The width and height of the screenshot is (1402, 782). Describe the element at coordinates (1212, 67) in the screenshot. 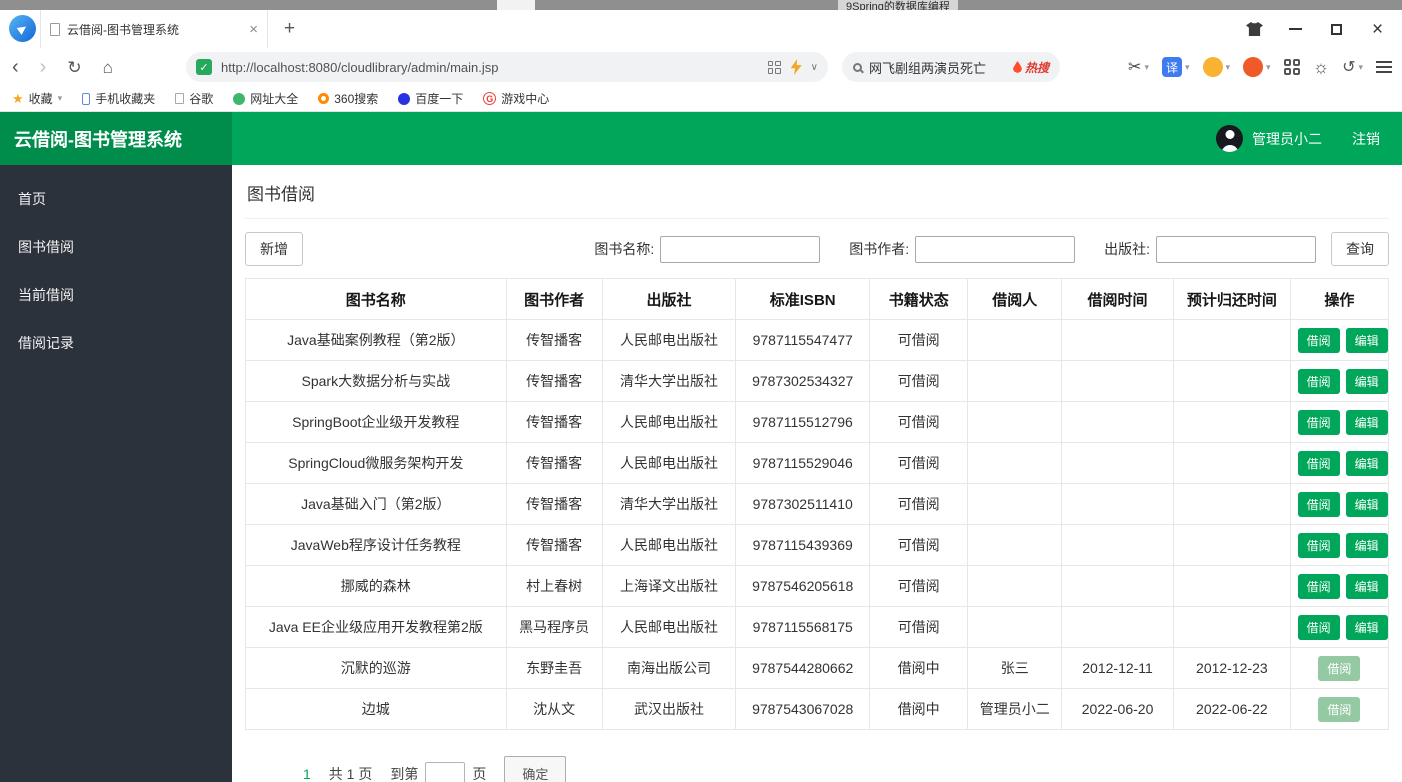

I see `yellow-extension-icon` at that location.